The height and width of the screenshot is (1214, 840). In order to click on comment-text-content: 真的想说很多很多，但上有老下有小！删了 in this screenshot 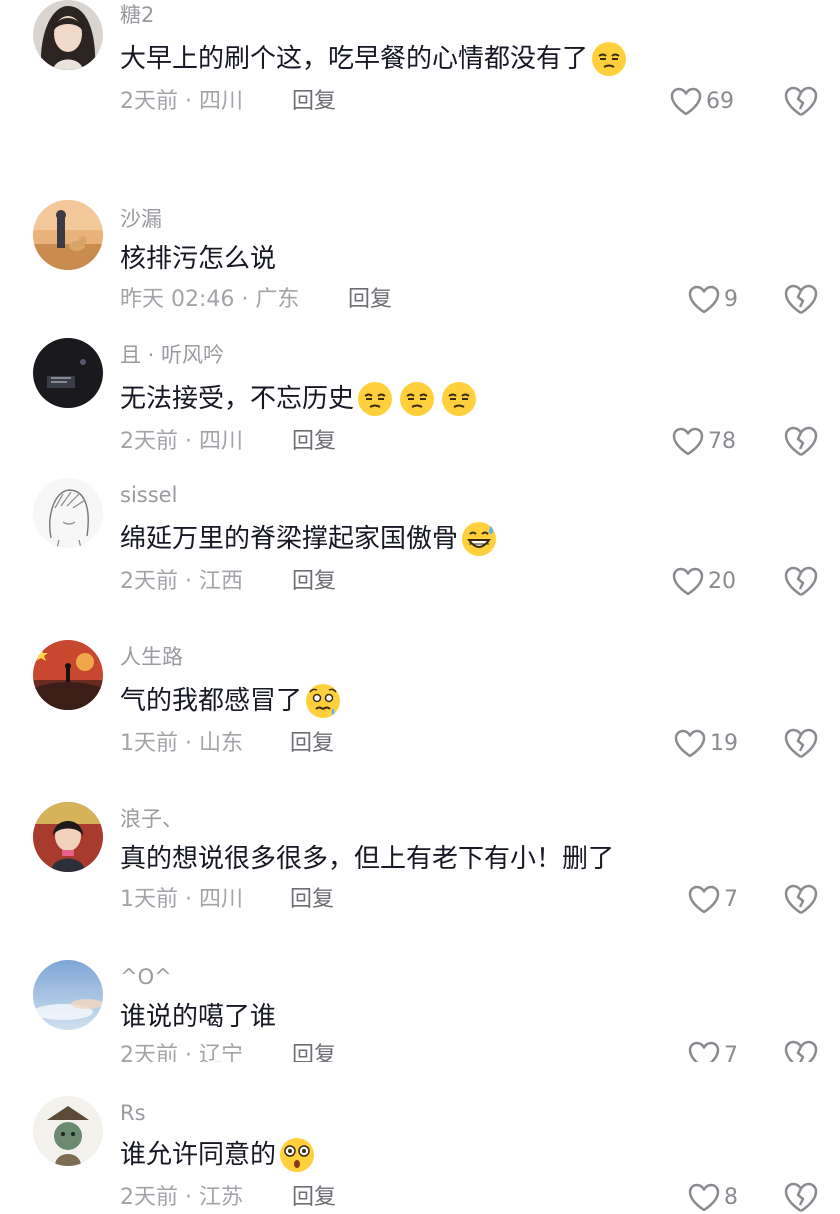, I will do `click(367, 859)`.